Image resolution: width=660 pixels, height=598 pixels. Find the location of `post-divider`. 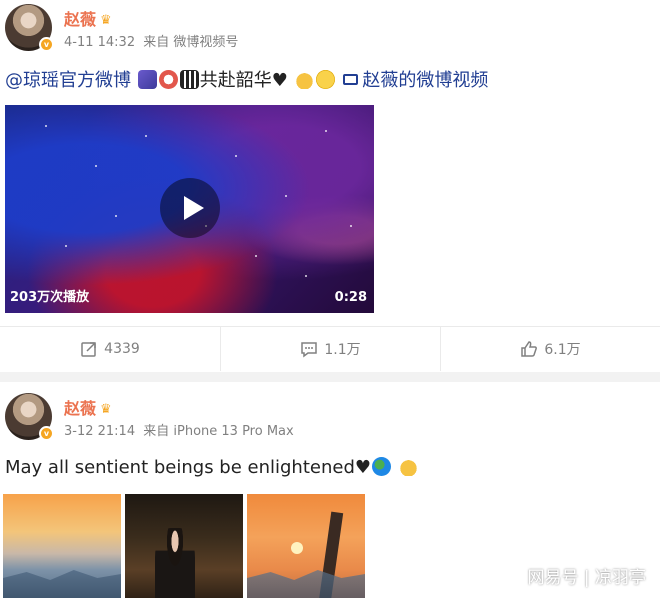

post-divider is located at coordinates (330, 377).